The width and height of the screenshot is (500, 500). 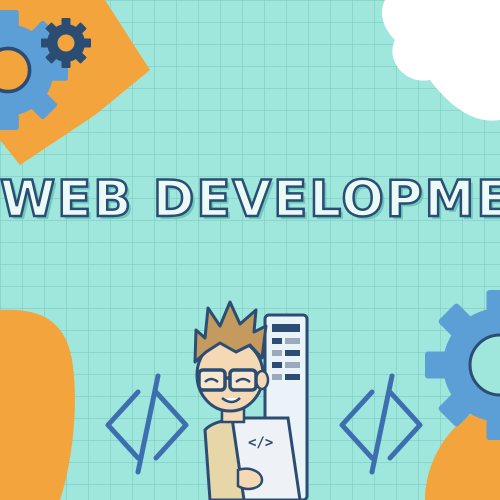 I want to click on laptop-code-text: </>, so click(x=260, y=443).